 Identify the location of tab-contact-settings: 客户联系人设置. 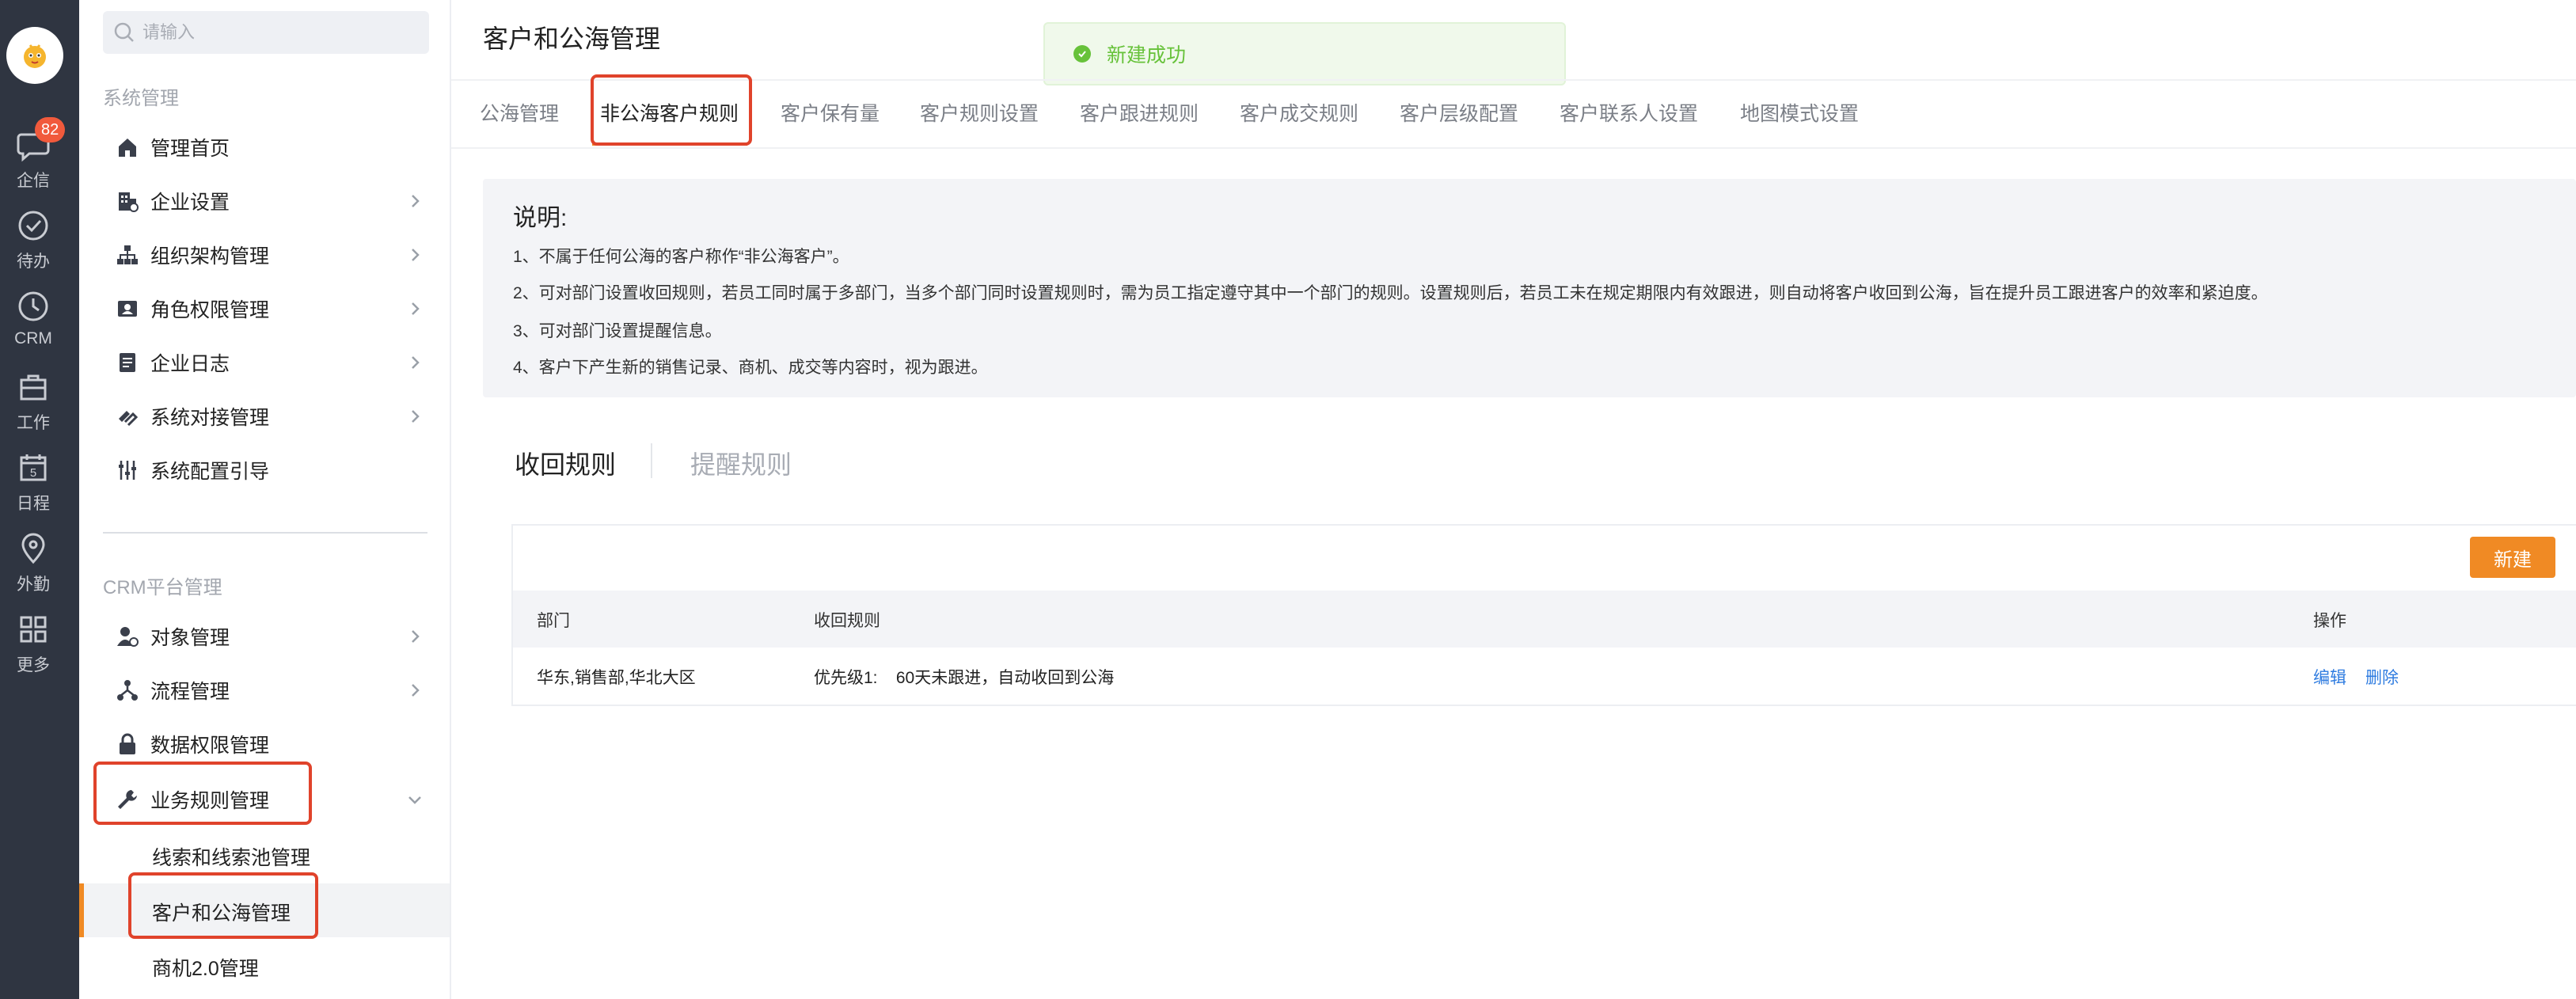
(1629, 112).